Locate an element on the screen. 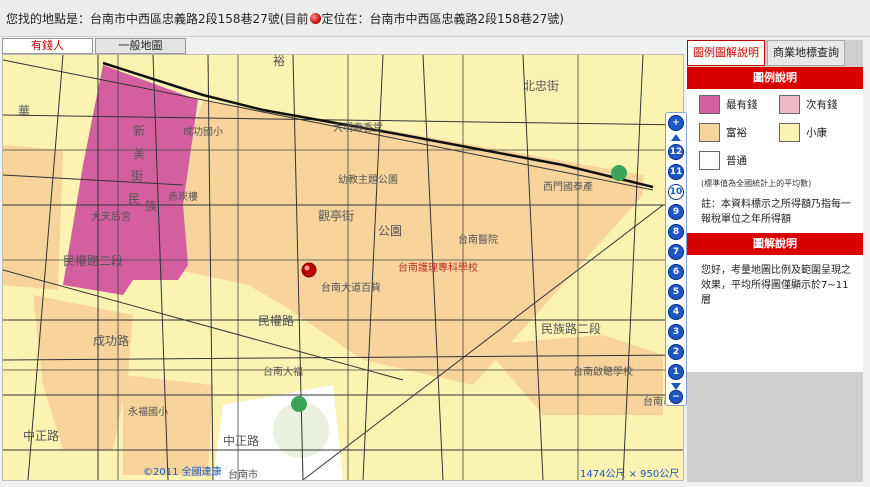 This screenshot has width=870, height=487. map-label: 民權路 is located at coordinates (276, 320).